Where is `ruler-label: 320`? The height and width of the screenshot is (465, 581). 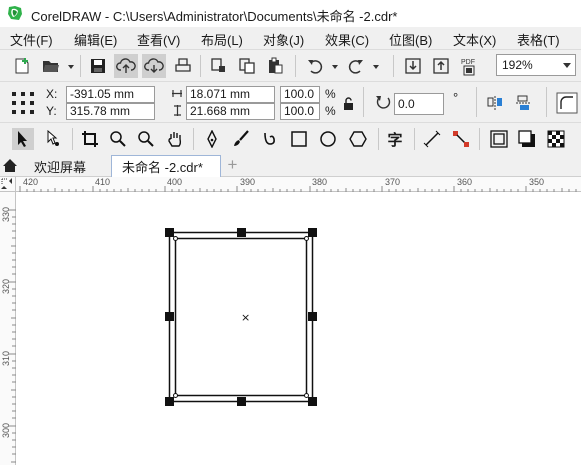
ruler-label: 320 is located at coordinates (6, 286).